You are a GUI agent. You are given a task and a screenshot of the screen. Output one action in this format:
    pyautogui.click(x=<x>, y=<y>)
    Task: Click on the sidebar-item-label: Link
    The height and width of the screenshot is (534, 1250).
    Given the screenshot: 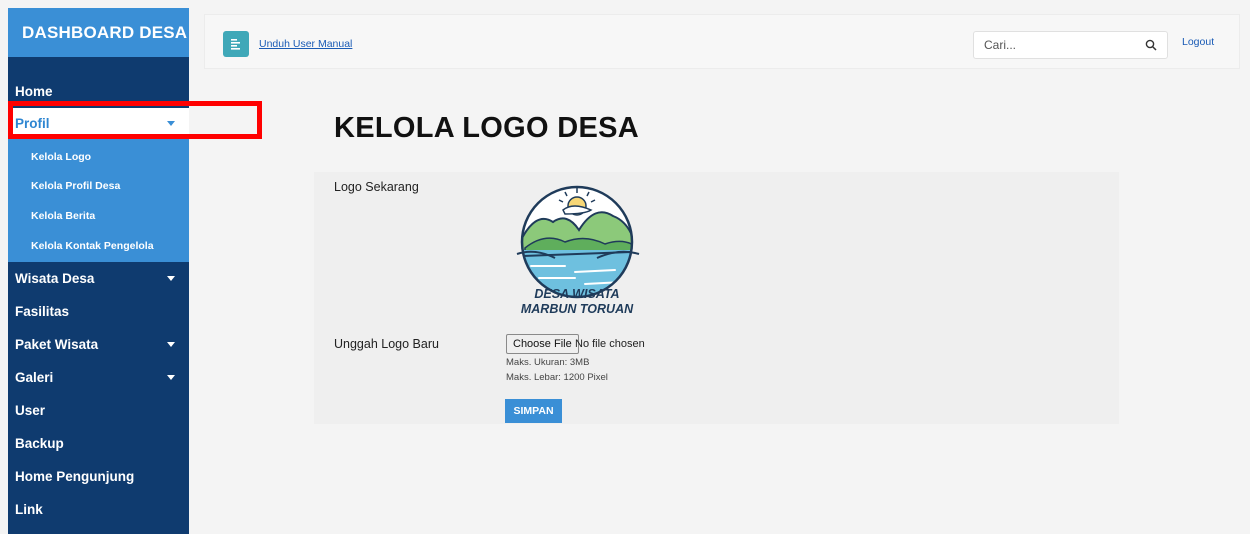 What is the action you would take?
    pyautogui.click(x=29, y=510)
    